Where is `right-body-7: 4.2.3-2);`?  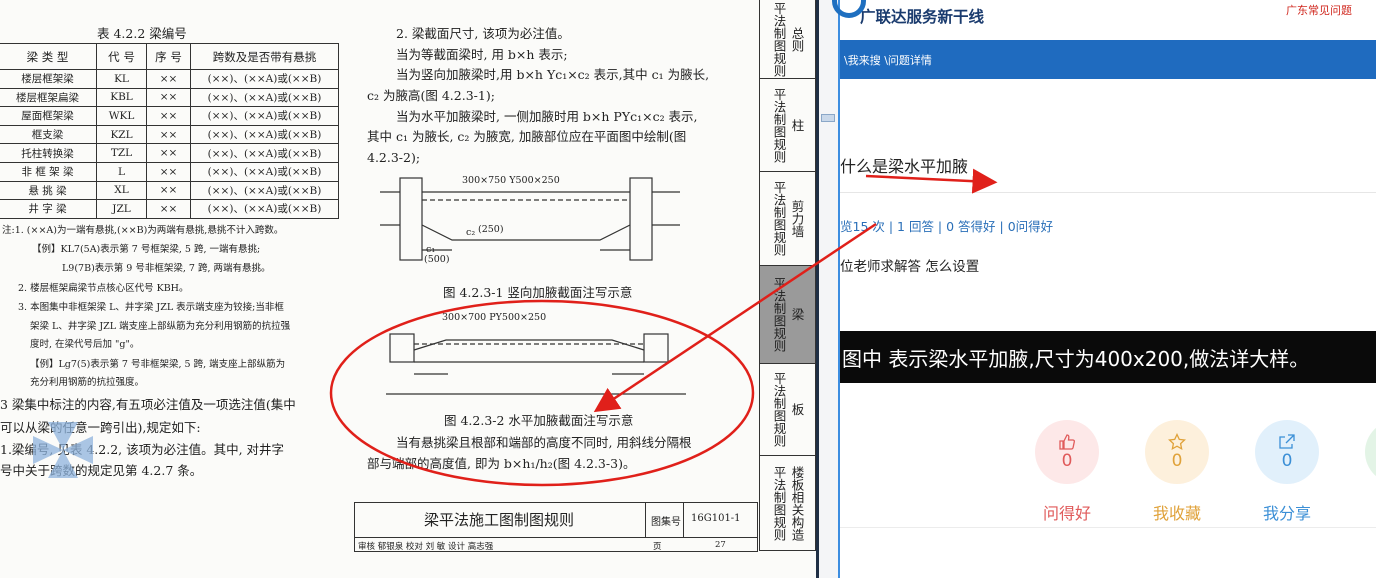
right-body-7: 4.2.3-2); is located at coordinates (394, 157).